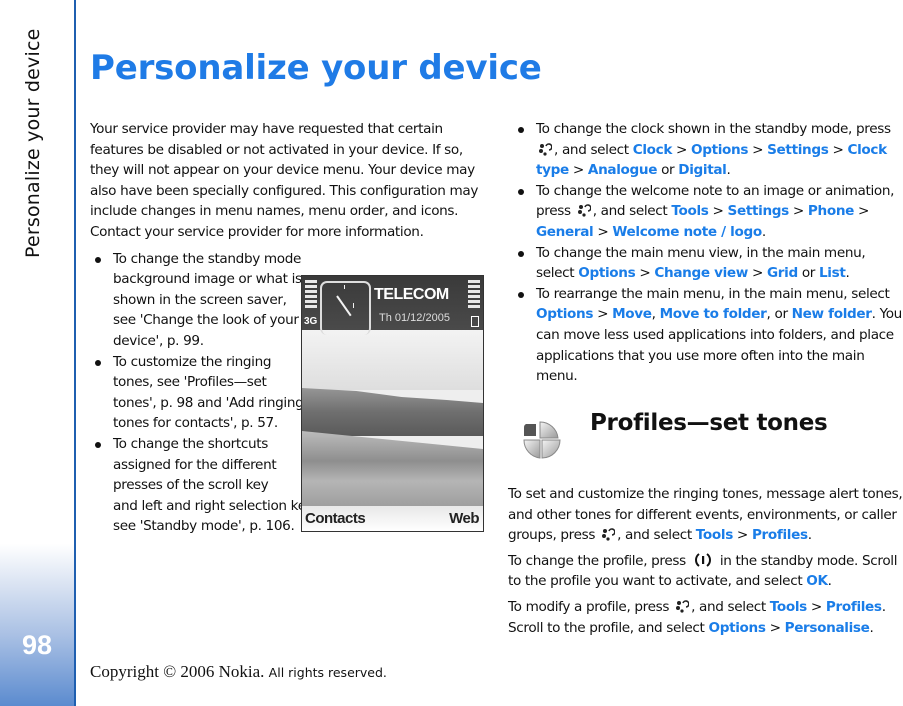  What do you see at coordinates (703, 560) in the screenshot?
I see `power-key-icon` at bounding box center [703, 560].